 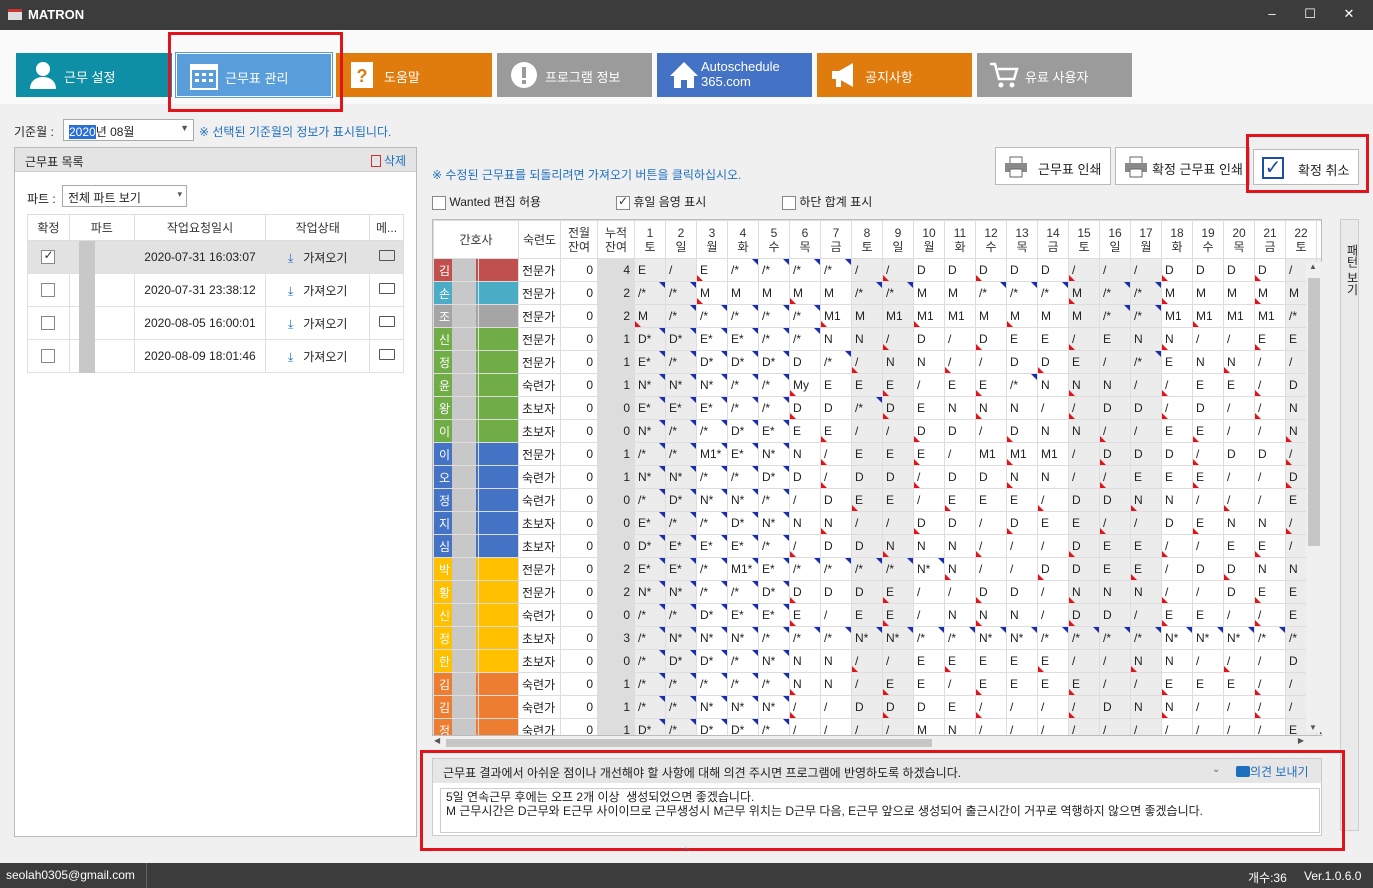 What do you see at coordinates (827, 201) in the screenshot?
I see `bottom-total-option: 하단 합계 표시` at bounding box center [827, 201].